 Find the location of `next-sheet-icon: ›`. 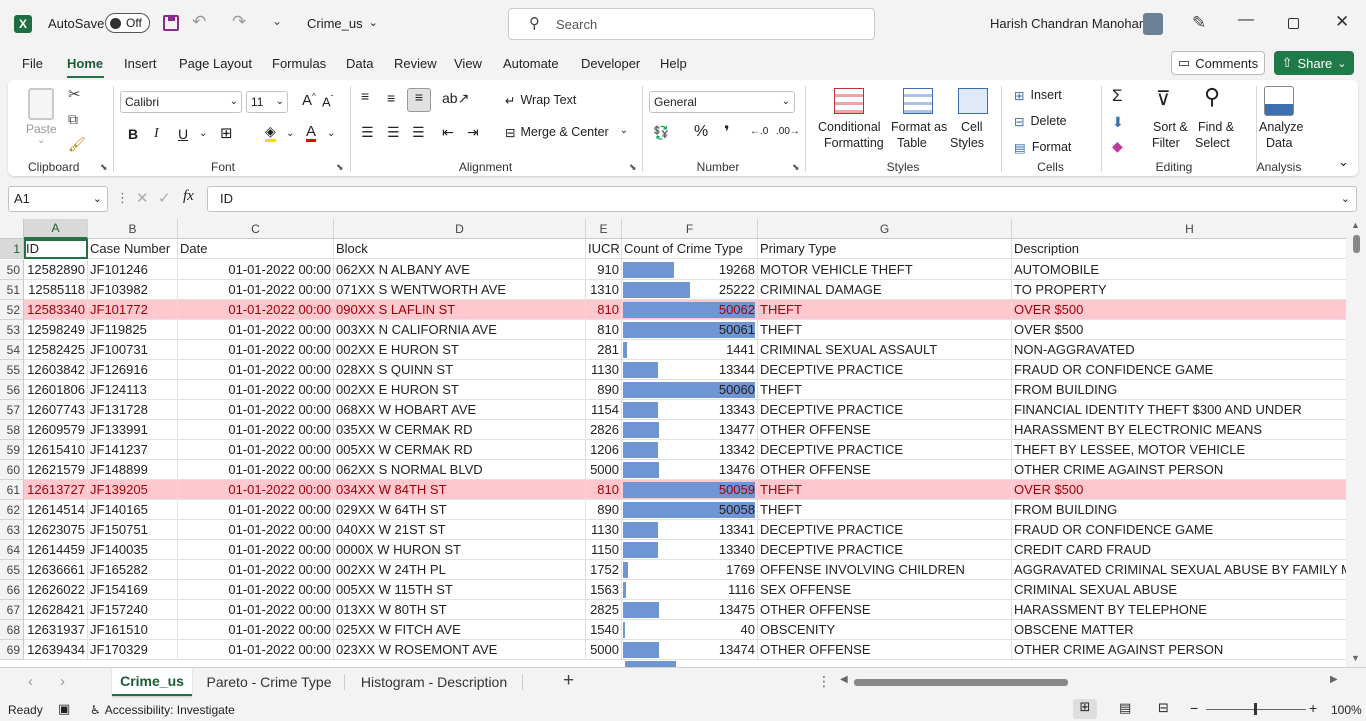

next-sheet-icon: › is located at coordinates (62, 681).